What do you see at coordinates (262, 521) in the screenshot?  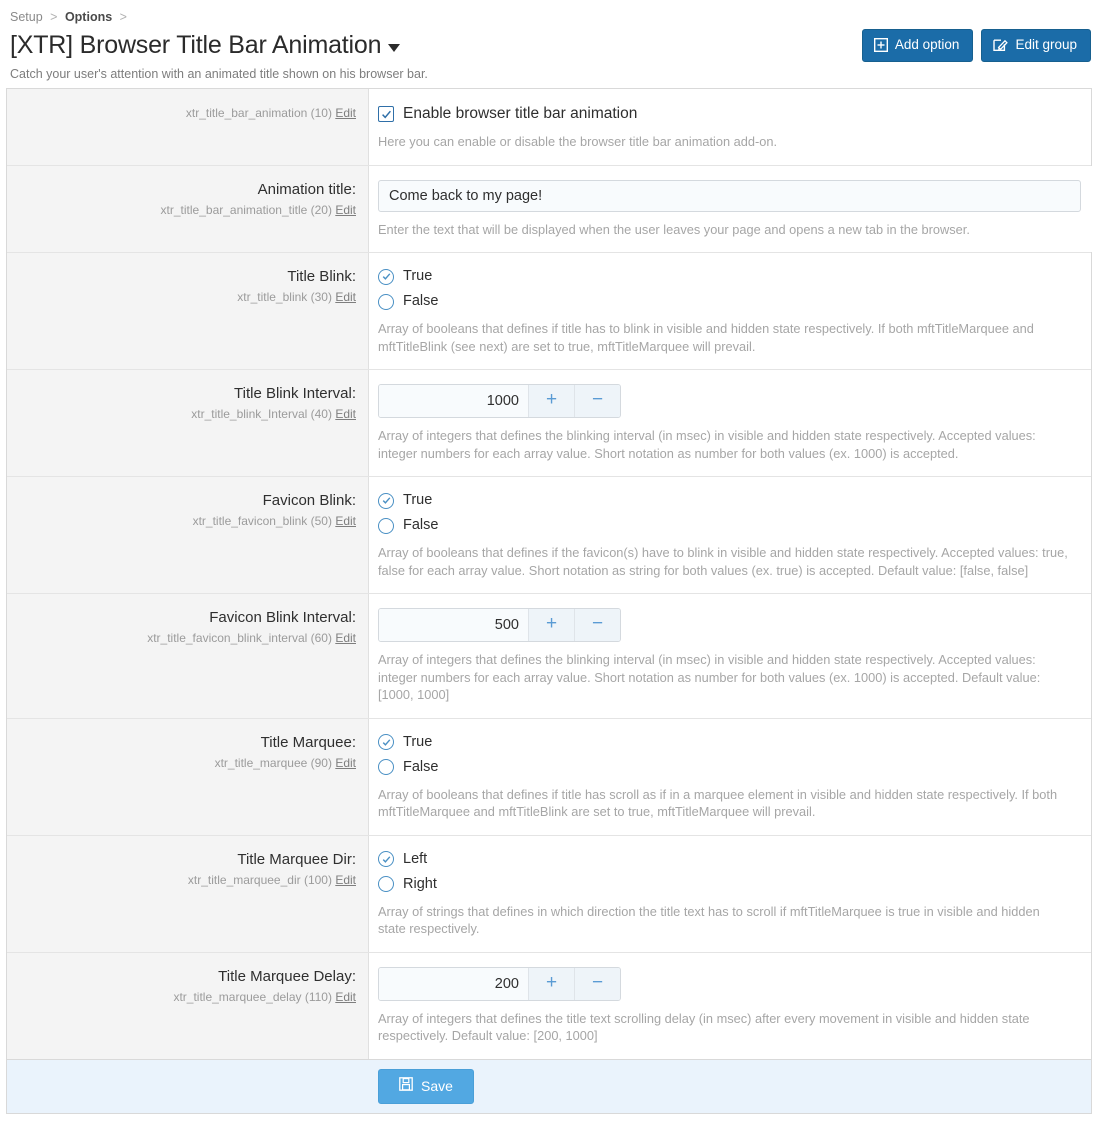 I see `option-key: xtr_title_favicon_blink (50)` at bounding box center [262, 521].